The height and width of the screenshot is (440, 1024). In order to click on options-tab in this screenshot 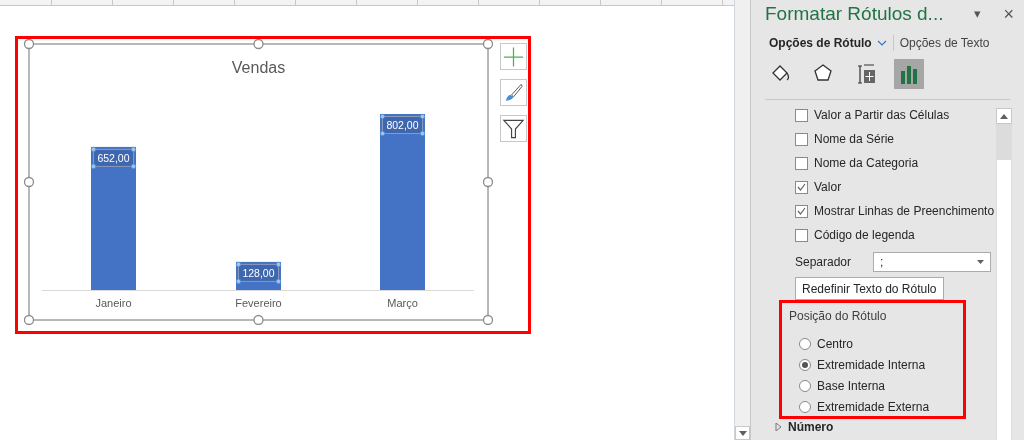, I will do `click(909, 74)`.